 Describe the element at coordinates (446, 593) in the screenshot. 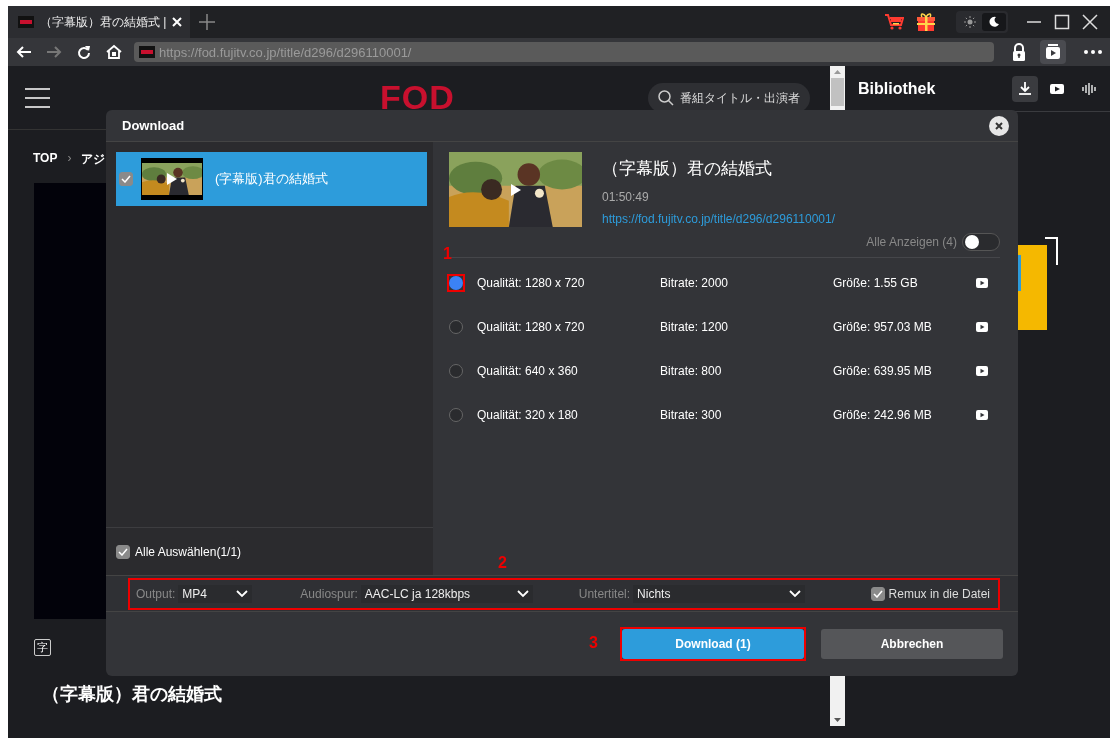

I see `audio-track-select: AAC-LC ja 128kbps` at that location.